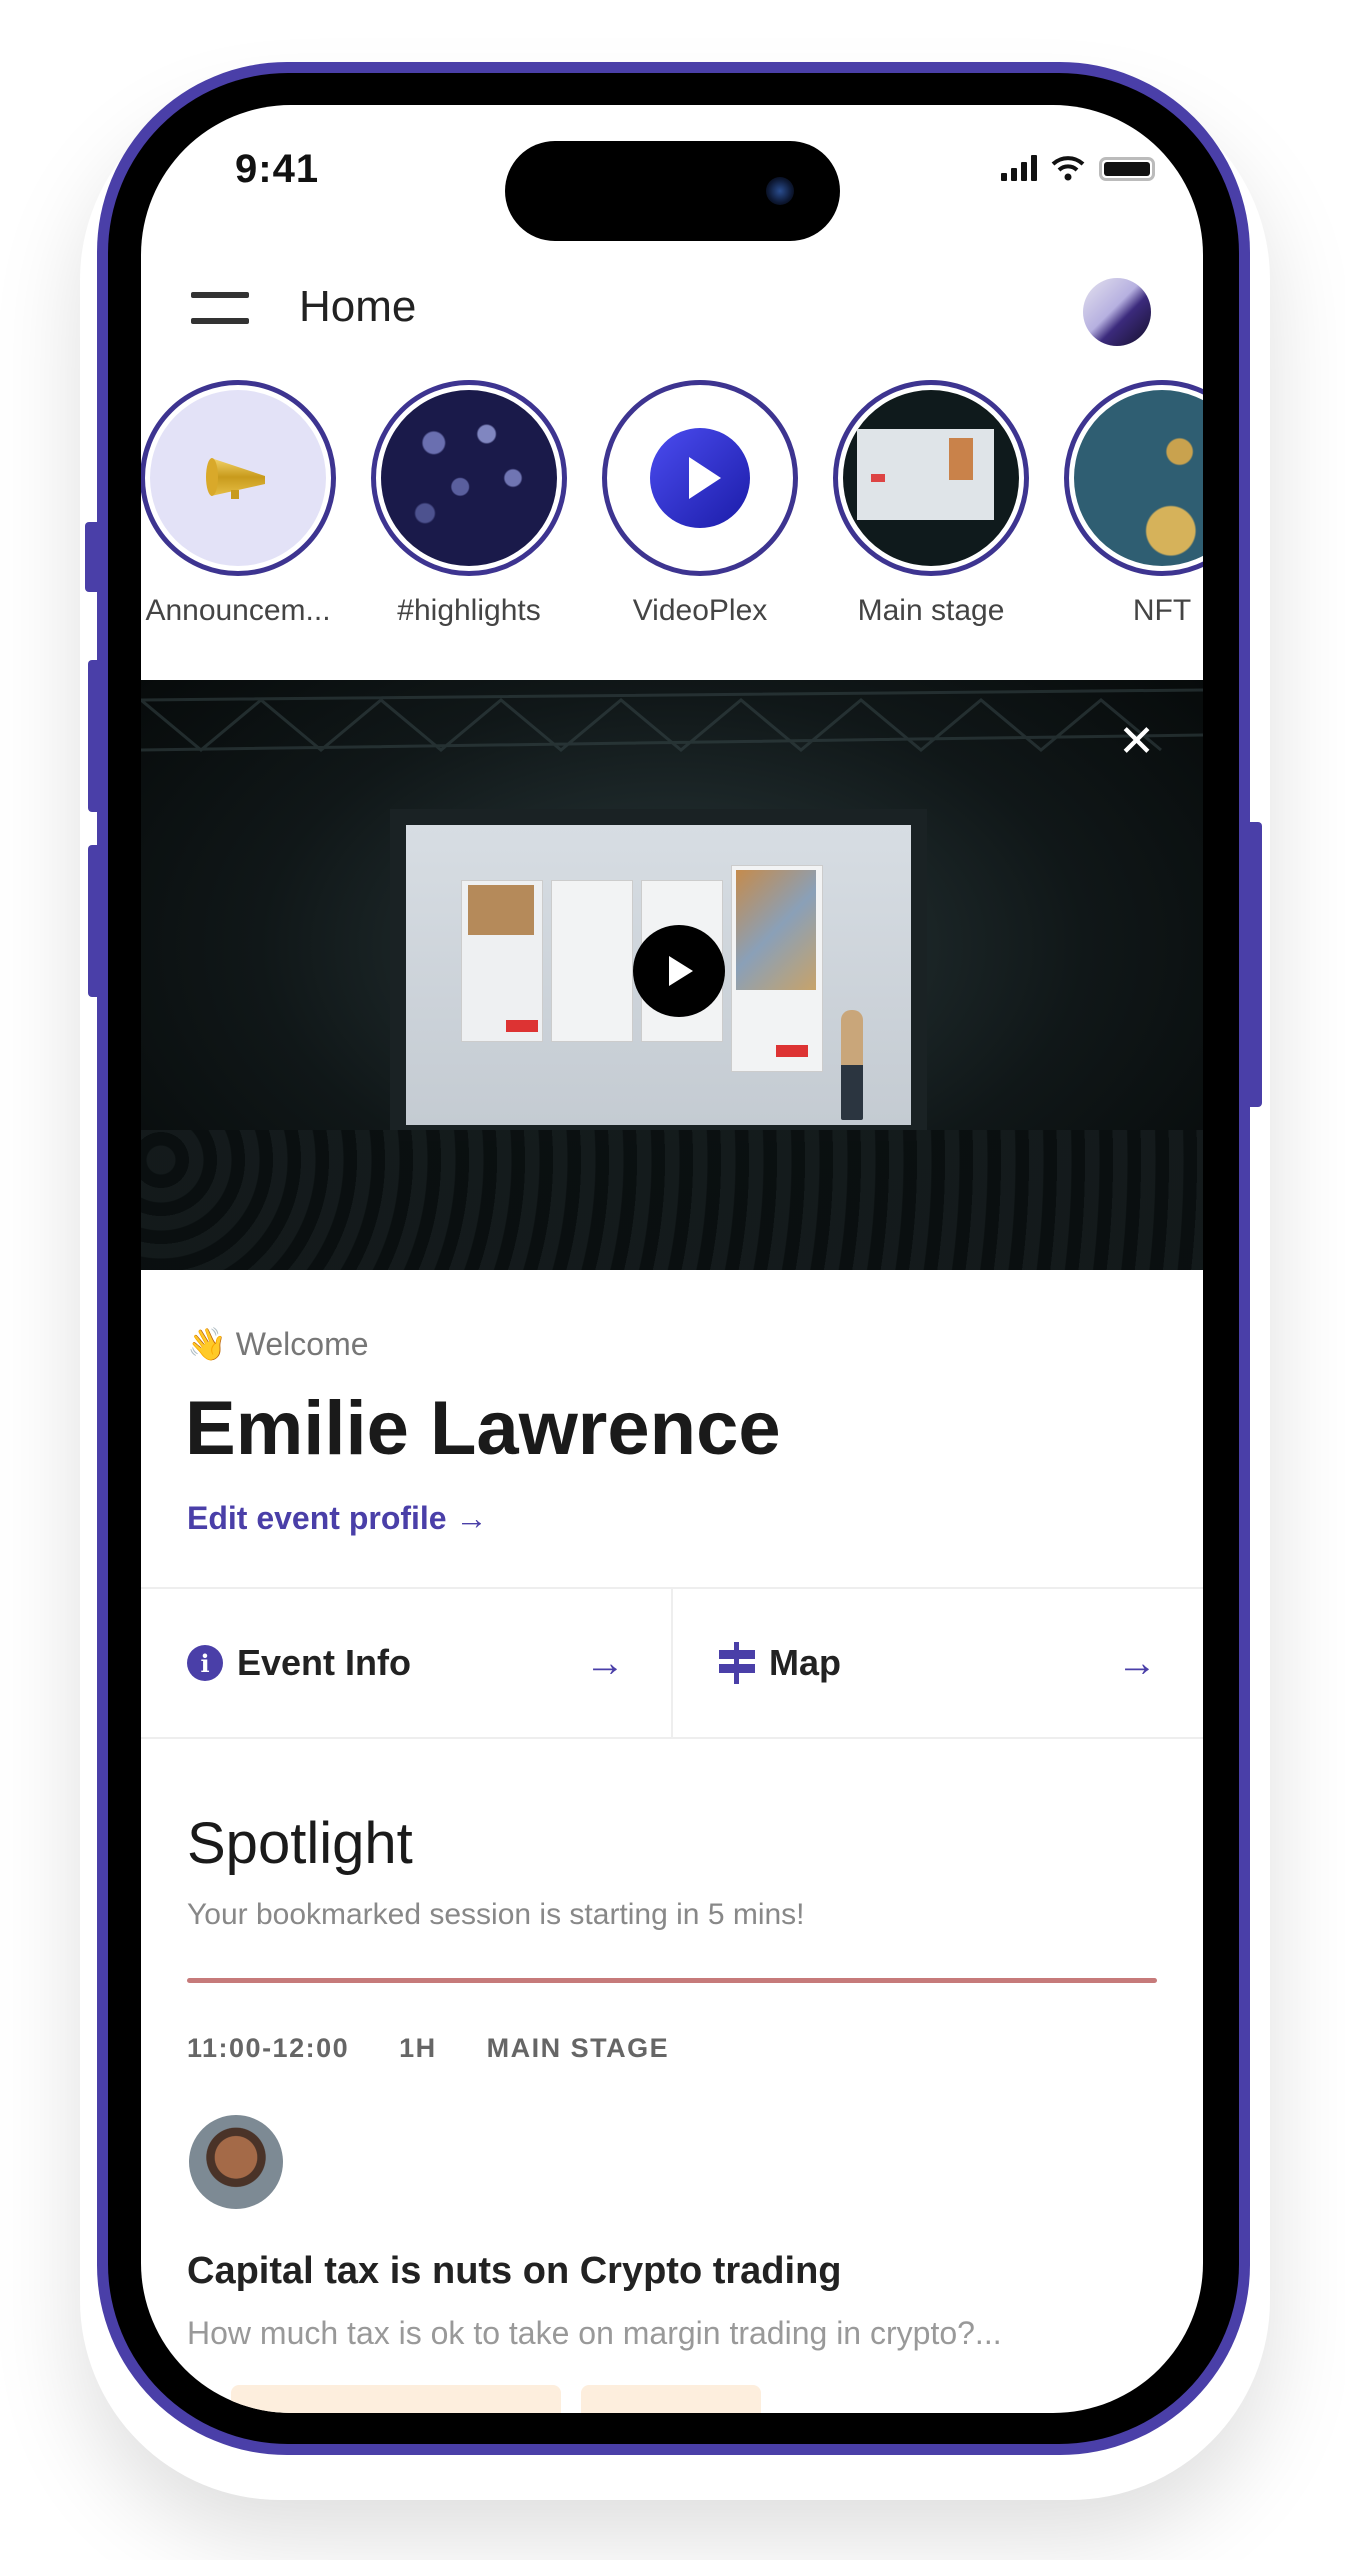 The height and width of the screenshot is (2560, 1345). I want to click on page-title: Home, so click(358, 306).